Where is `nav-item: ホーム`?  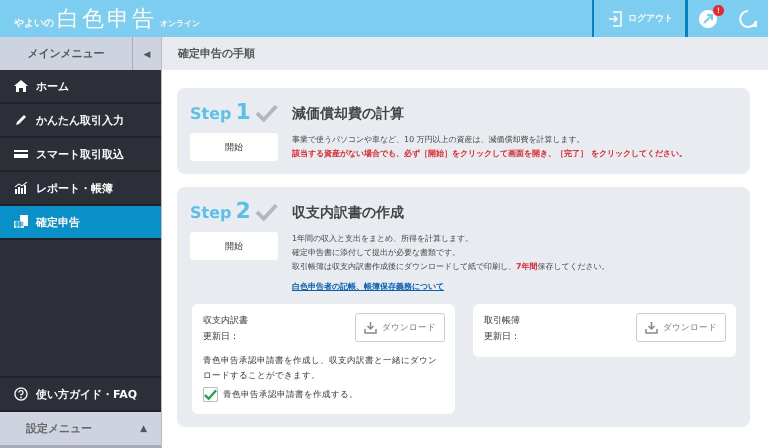
nav-item: ホーム is located at coordinates (80, 87).